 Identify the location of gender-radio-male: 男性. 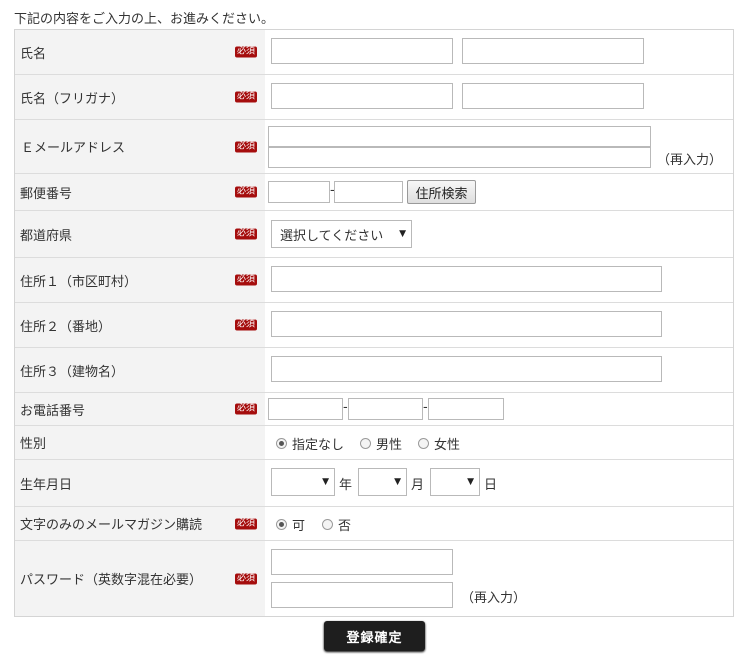
(381, 443).